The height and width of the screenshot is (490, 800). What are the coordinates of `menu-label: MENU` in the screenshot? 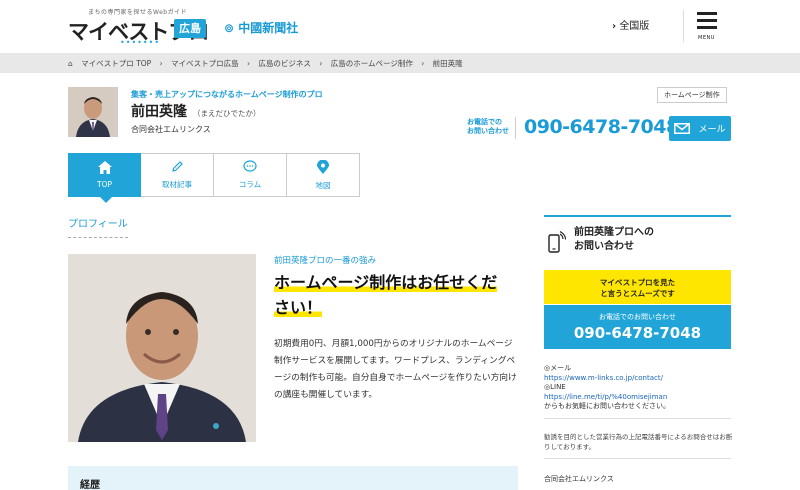 It's located at (706, 38).